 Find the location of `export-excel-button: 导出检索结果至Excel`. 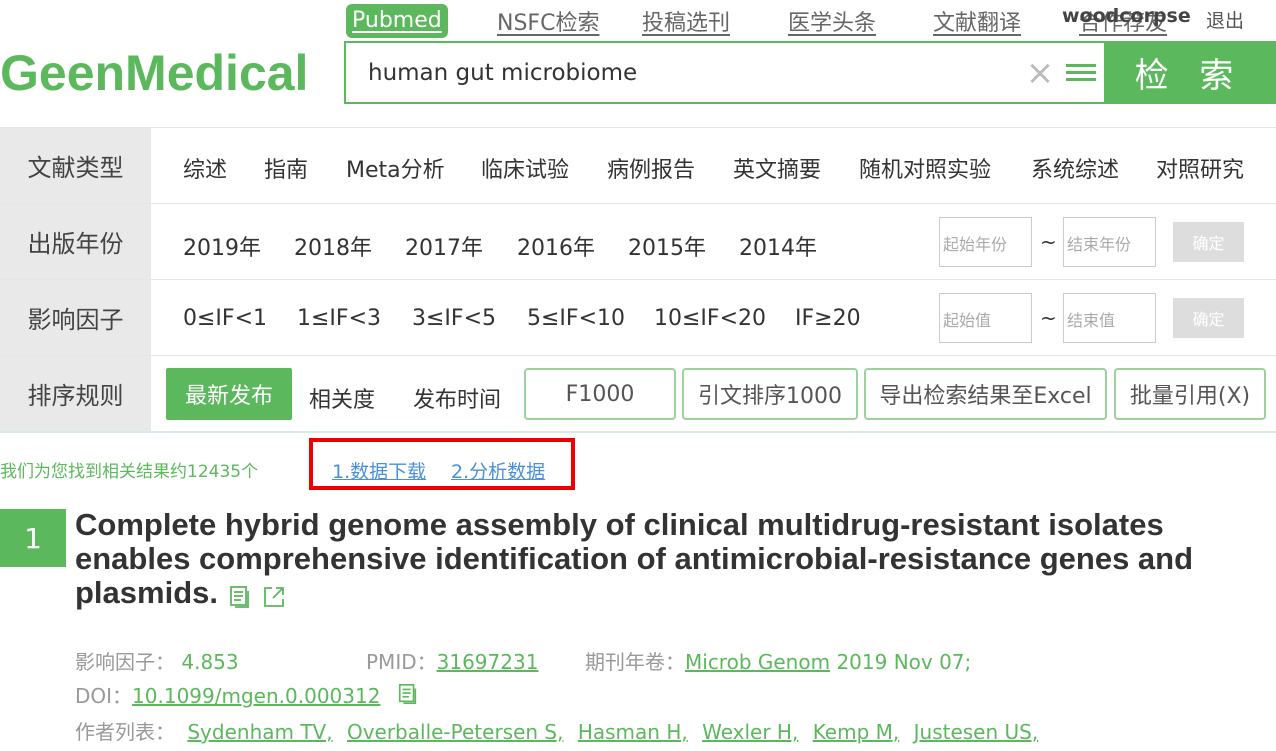

export-excel-button: 导出检索结果至Excel is located at coordinates (985, 394).